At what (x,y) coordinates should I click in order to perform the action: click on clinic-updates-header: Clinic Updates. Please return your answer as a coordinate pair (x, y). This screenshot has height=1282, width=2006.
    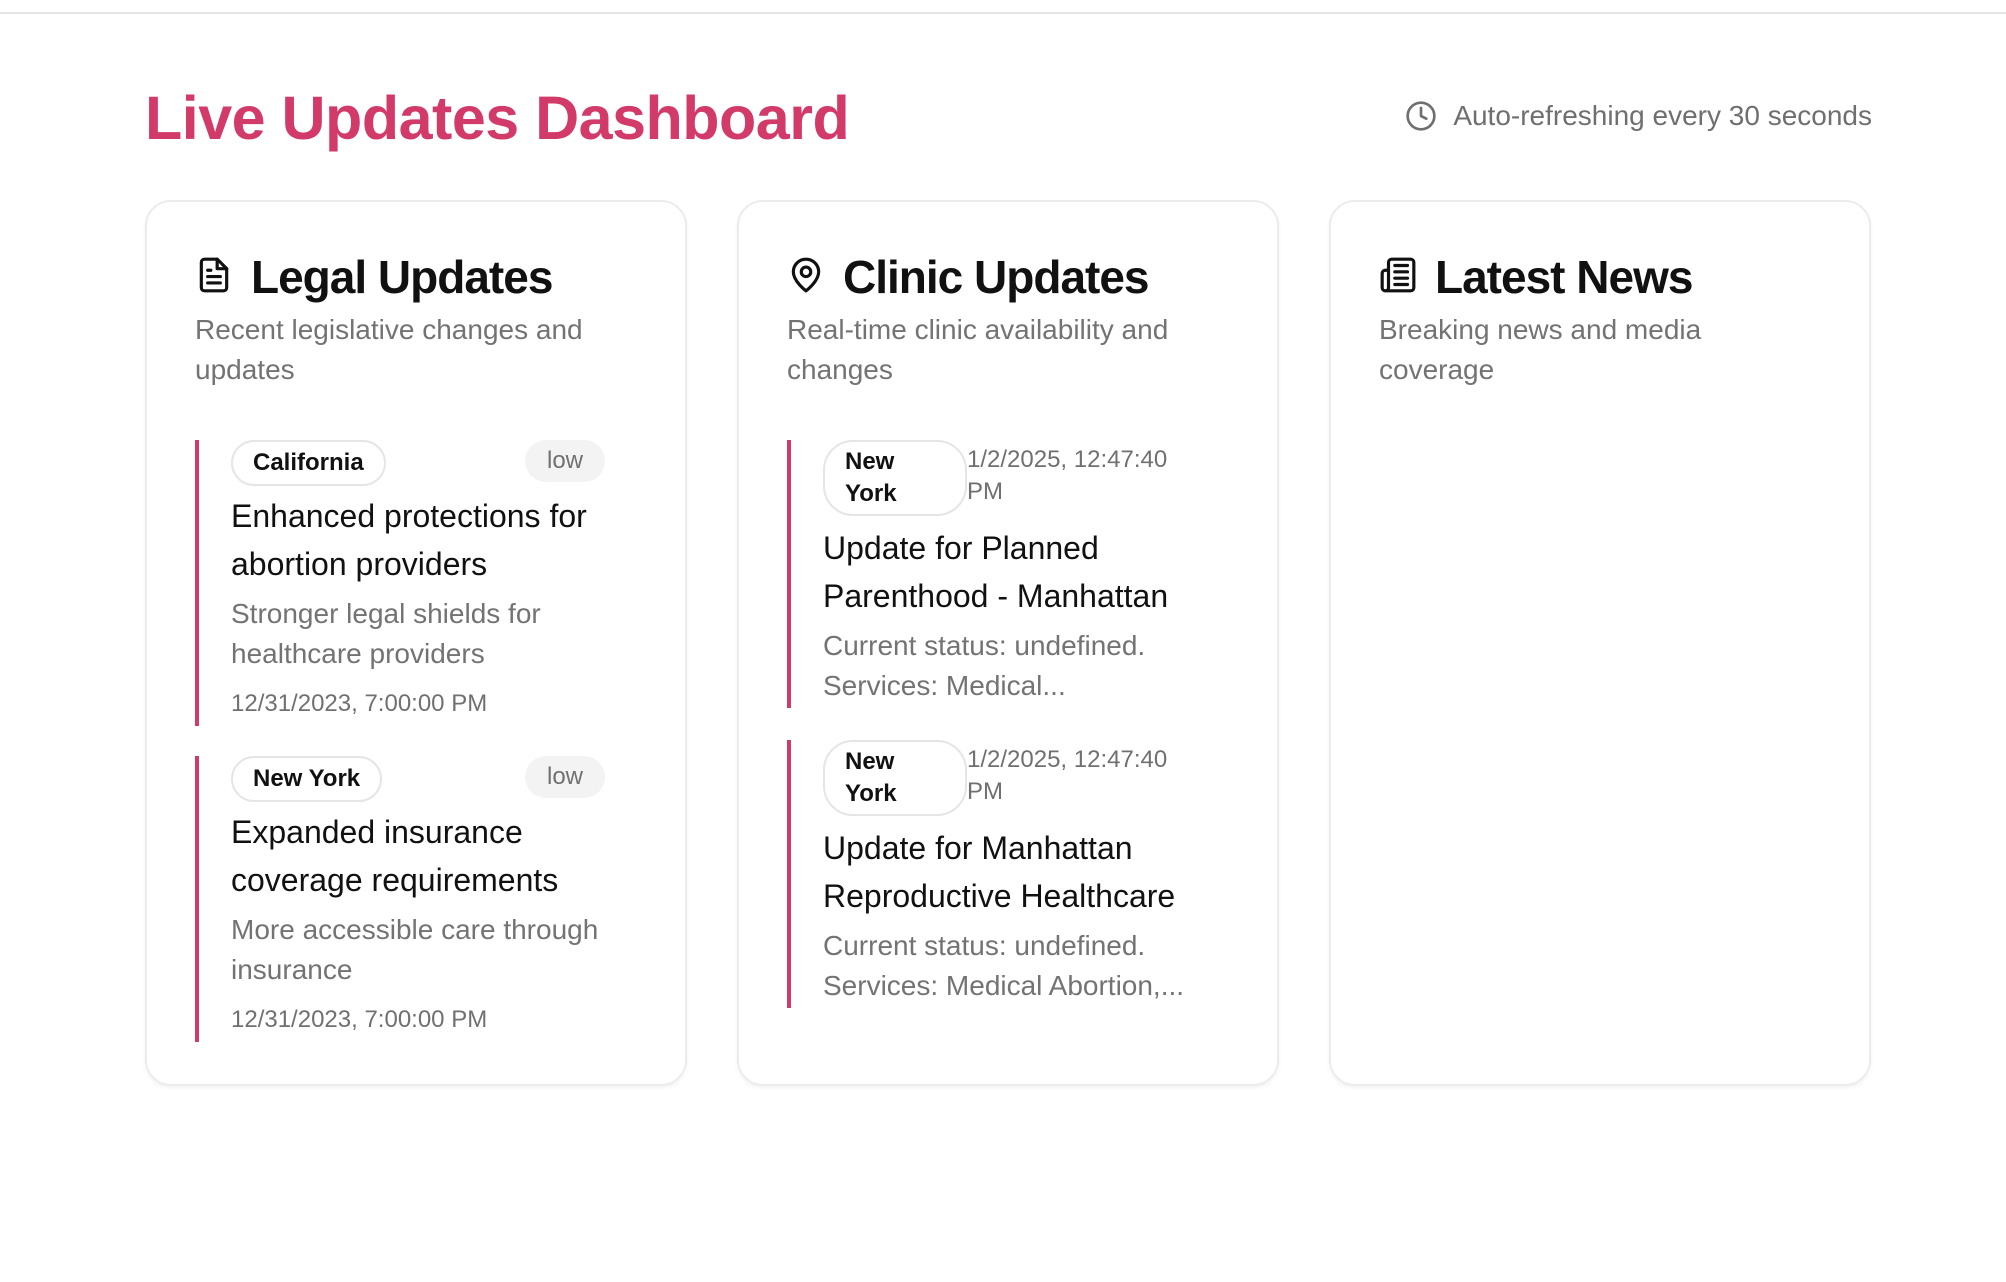
    Looking at the image, I should click on (968, 277).